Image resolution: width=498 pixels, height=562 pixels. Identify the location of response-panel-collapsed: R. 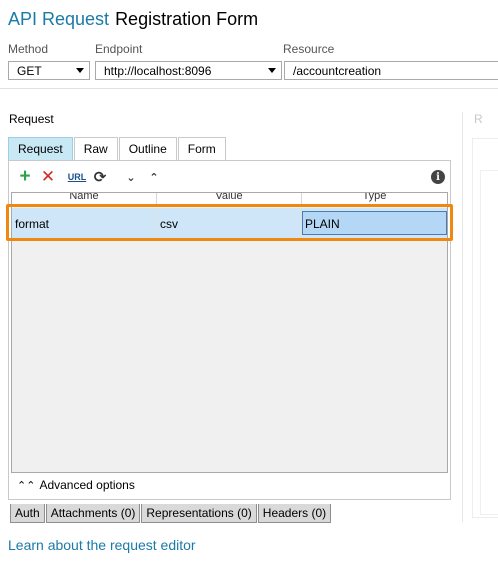
(480, 317).